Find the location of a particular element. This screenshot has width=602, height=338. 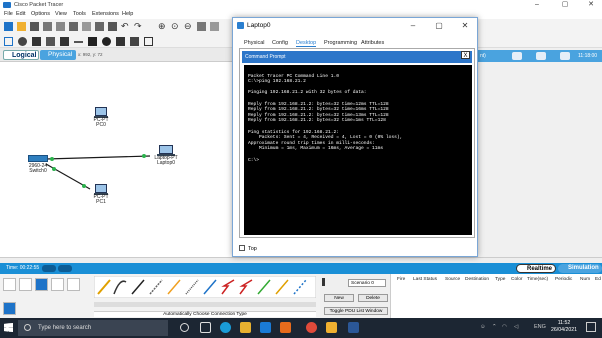

activity-wizard-icon is located at coordinates (60, 26).